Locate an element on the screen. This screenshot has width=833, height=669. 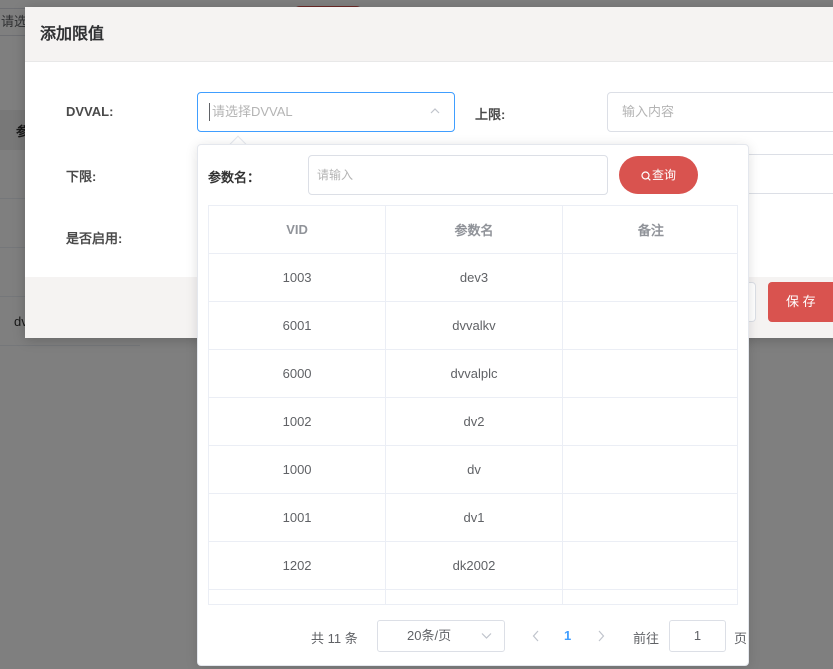
goto-unit-label: 页 is located at coordinates (741, 638).